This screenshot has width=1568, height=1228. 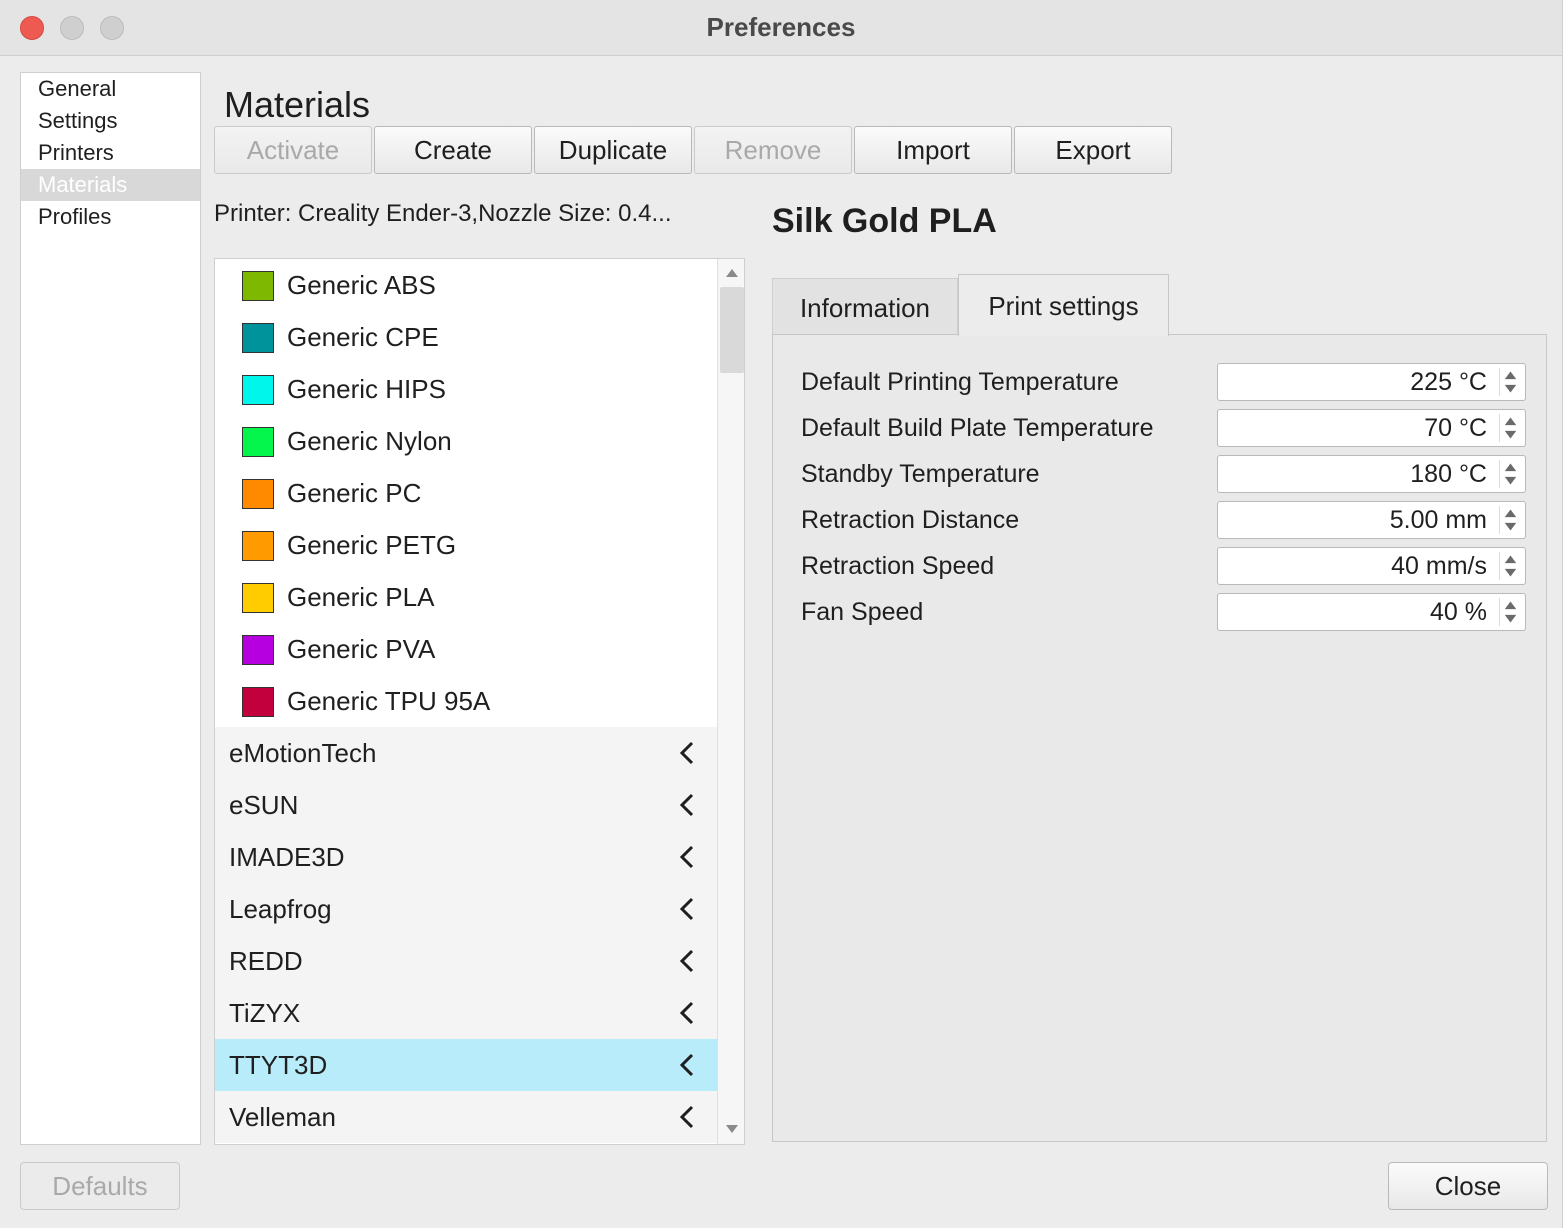 I want to click on spinbox-value: 180 °C, so click(x=1448, y=474).